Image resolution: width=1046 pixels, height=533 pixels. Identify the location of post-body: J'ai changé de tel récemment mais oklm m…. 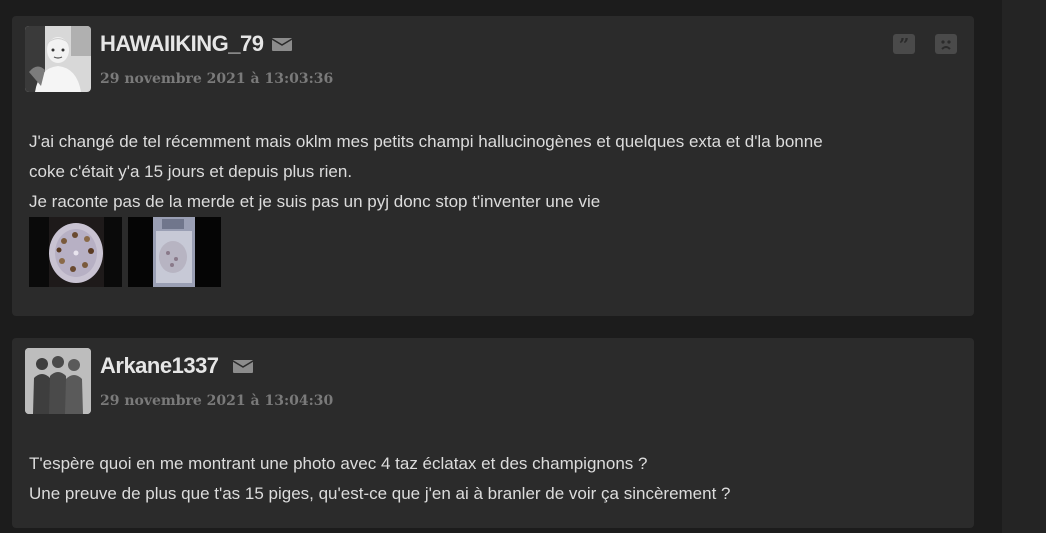
(491, 172).